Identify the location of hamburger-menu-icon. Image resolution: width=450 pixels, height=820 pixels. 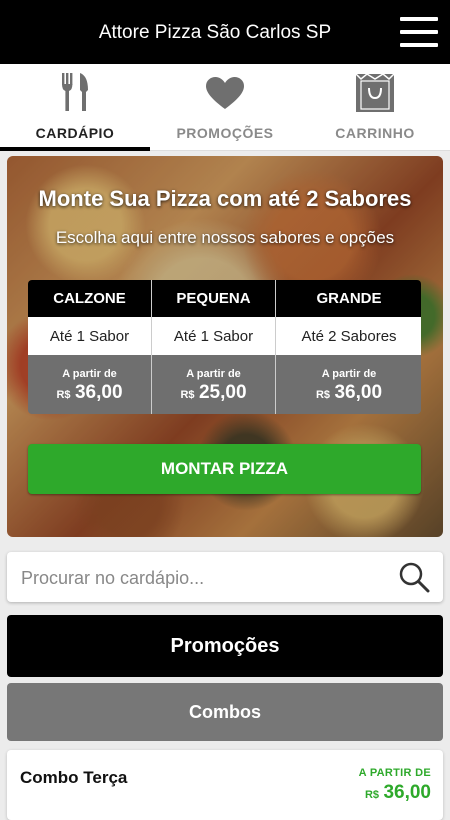
(419, 32).